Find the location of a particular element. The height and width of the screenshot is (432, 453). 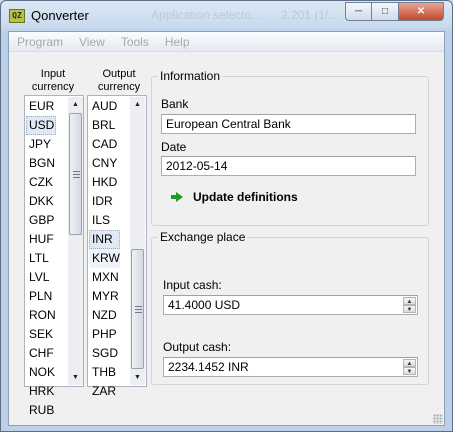

menu-program: Program is located at coordinates (40, 42).